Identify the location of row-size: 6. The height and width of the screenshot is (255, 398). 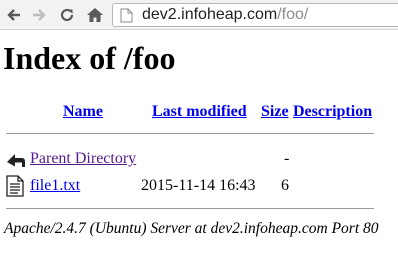
(285, 185).